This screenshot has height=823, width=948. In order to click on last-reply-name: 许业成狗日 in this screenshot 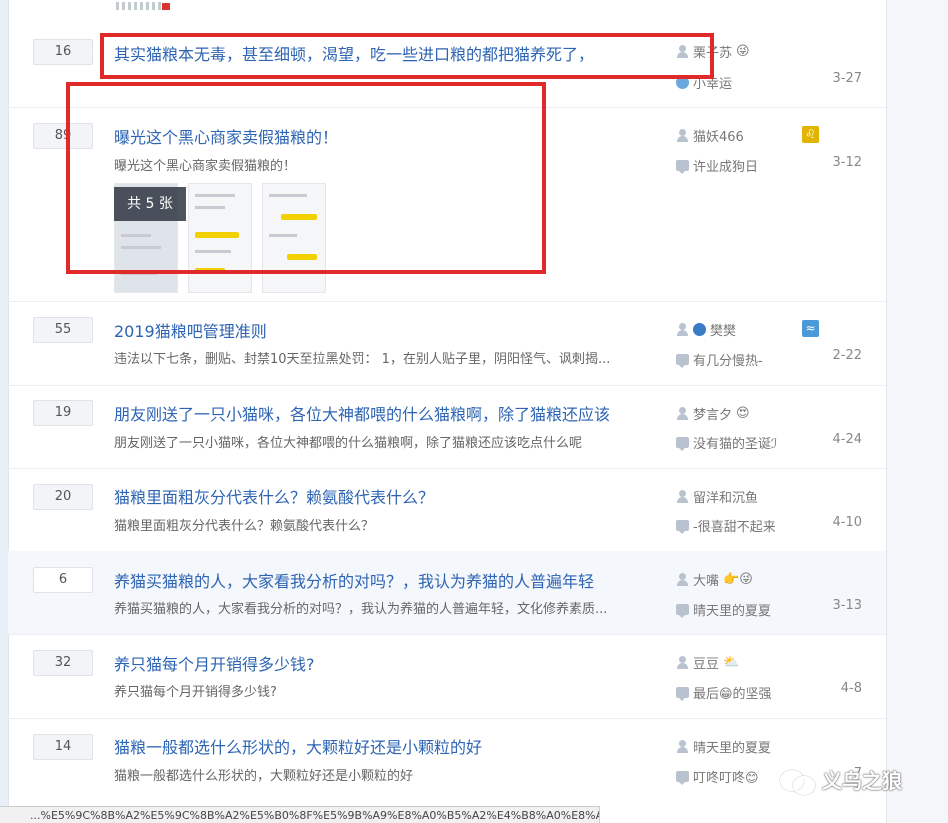, I will do `click(725, 165)`.